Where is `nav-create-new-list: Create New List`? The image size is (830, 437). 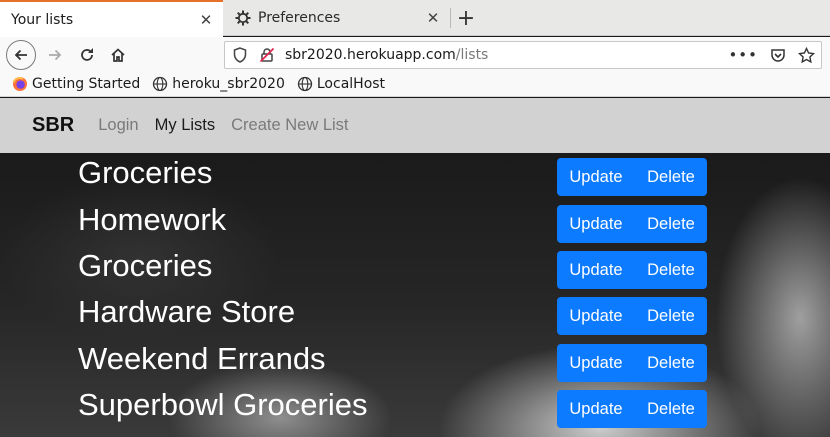
nav-create-new-list: Create New List is located at coordinates (289, 125).